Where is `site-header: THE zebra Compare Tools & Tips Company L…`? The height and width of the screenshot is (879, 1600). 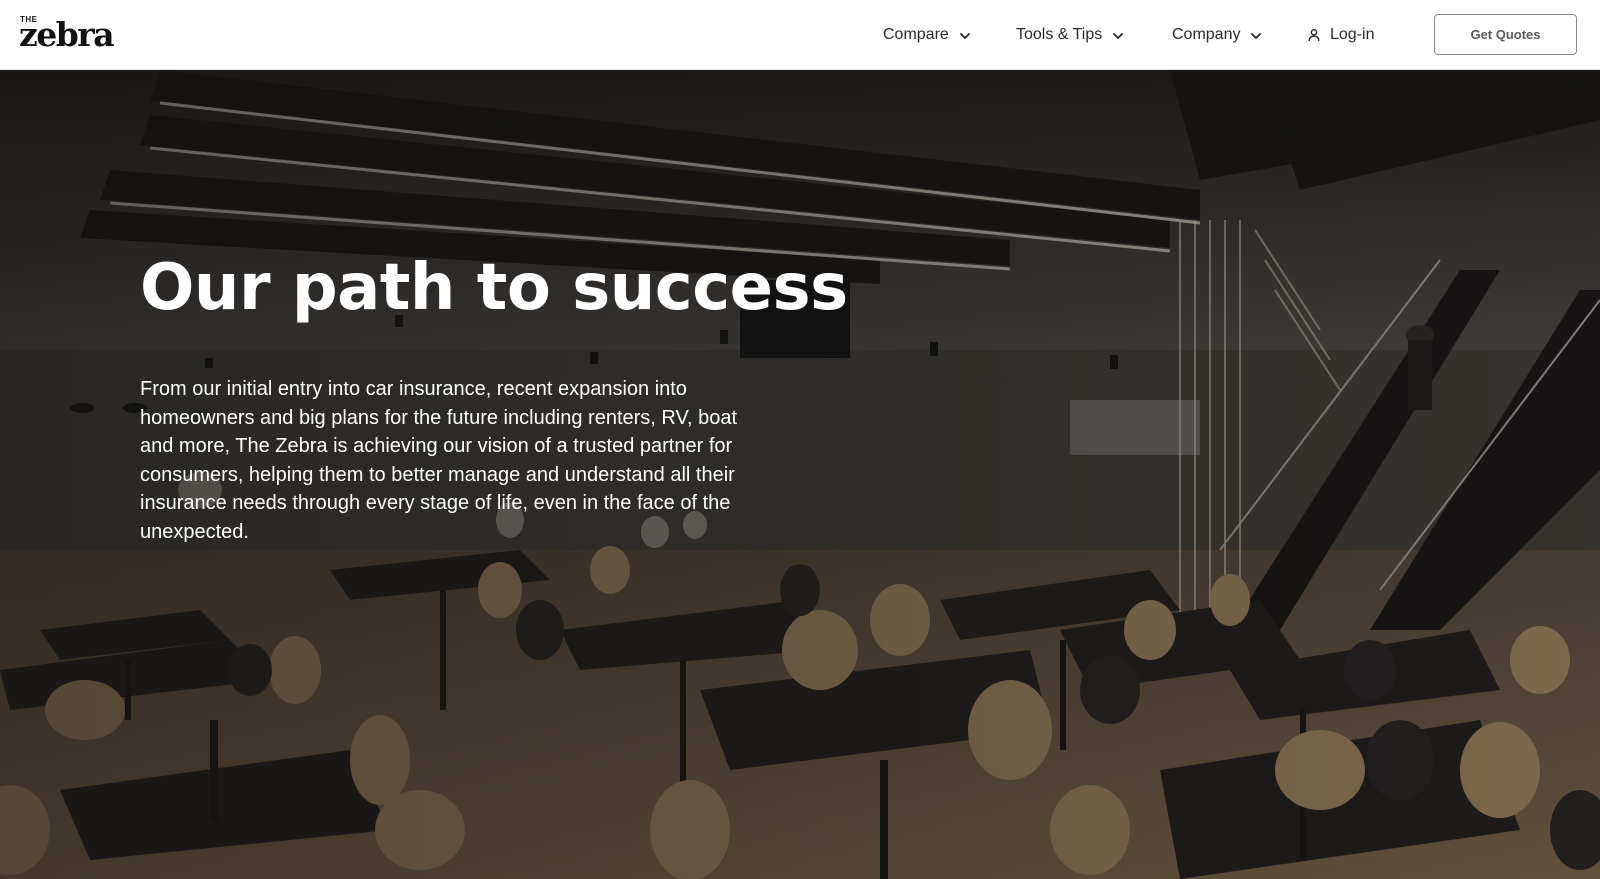 site-header: THE zebra Compare Tools & Tips Company L… is located at coordinates (800, 35).